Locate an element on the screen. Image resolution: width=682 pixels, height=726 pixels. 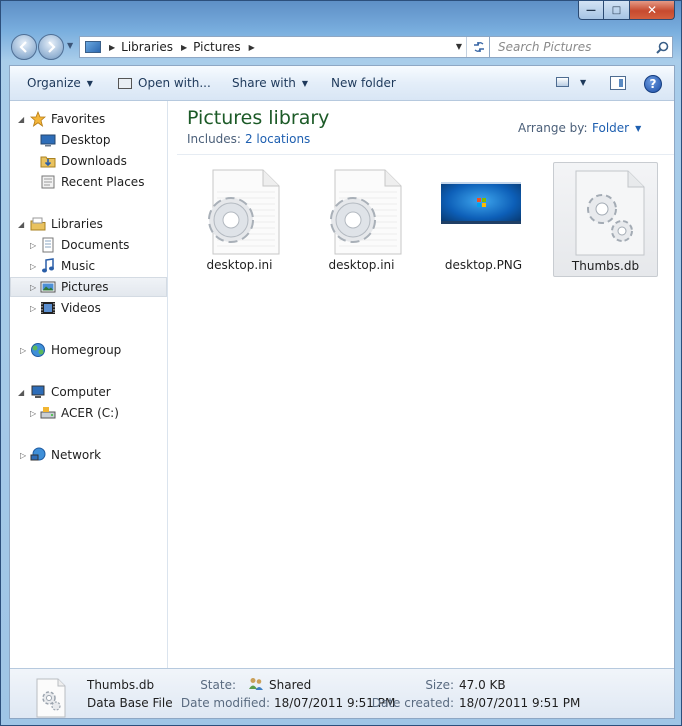
recent-pages-dropdown: ▼ is located at coordinates (70, 45).